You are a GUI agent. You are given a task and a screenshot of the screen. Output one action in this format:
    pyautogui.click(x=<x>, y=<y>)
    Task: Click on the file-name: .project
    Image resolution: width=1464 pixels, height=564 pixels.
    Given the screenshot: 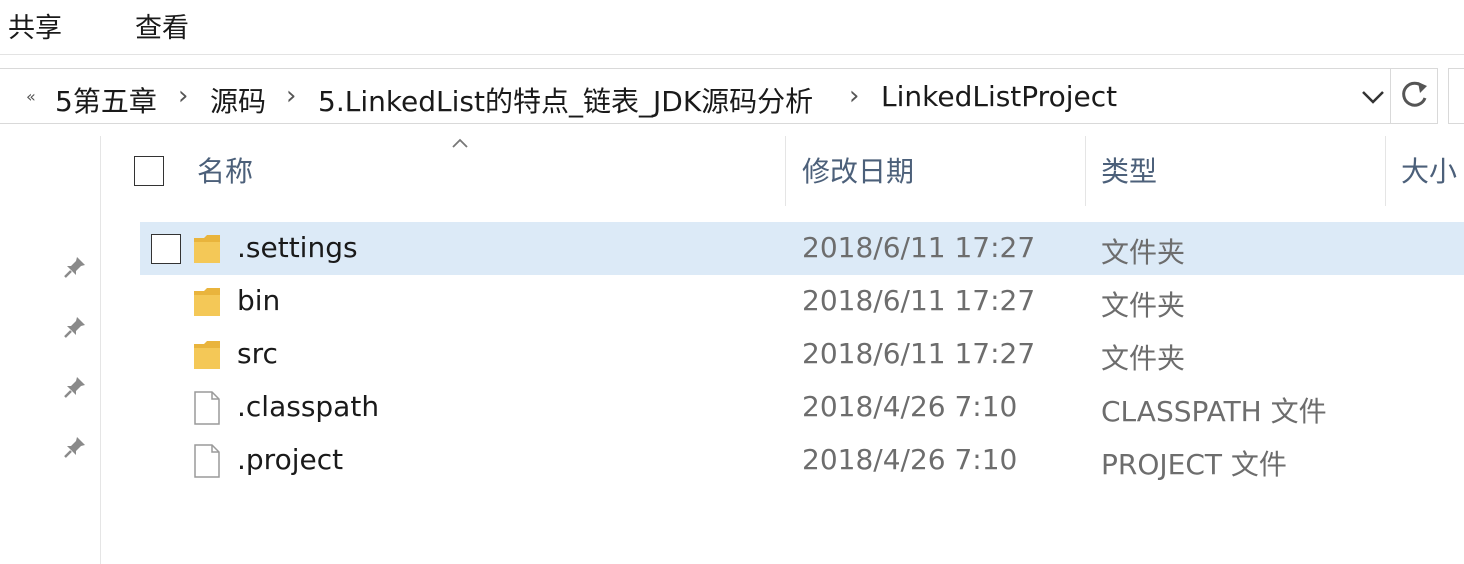 What is the action you would take?
    pyautogui.click(x=290, y=459)
    